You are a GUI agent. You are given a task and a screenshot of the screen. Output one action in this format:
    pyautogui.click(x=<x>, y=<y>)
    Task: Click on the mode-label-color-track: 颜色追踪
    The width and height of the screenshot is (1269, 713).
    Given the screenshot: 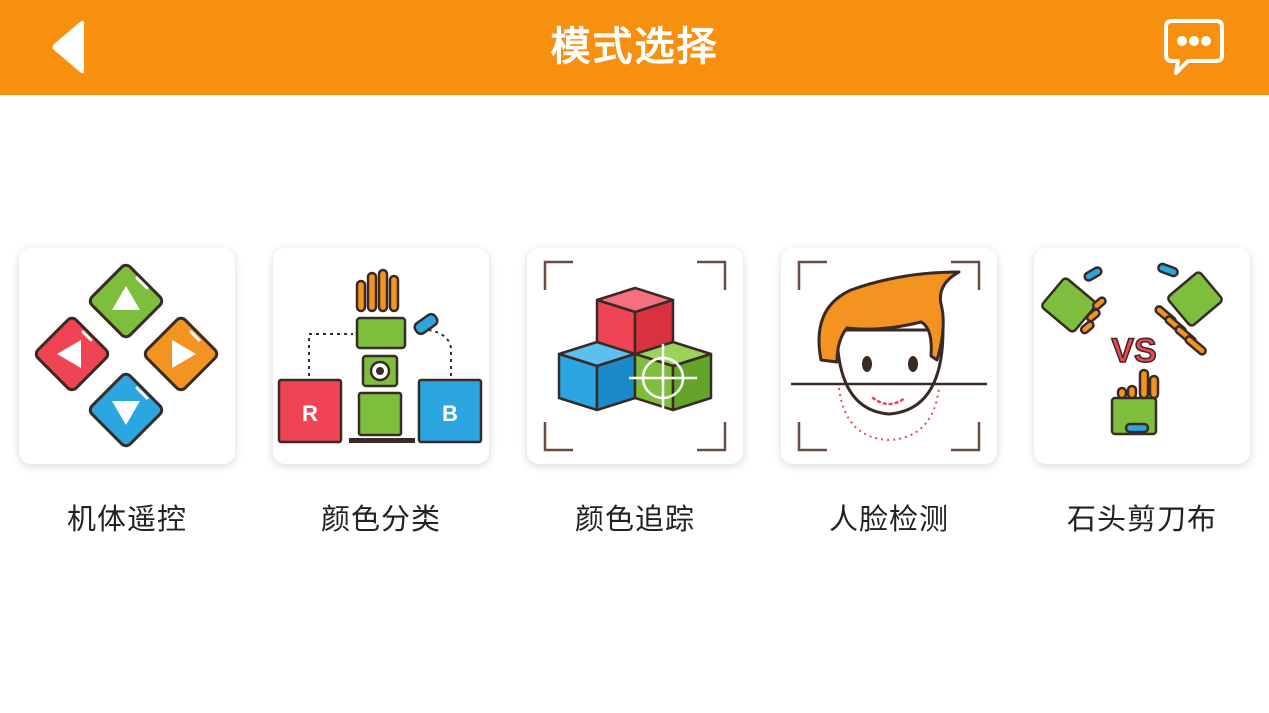 What is the action you would take?
    pyautogui.click(x=634, y=519)
    